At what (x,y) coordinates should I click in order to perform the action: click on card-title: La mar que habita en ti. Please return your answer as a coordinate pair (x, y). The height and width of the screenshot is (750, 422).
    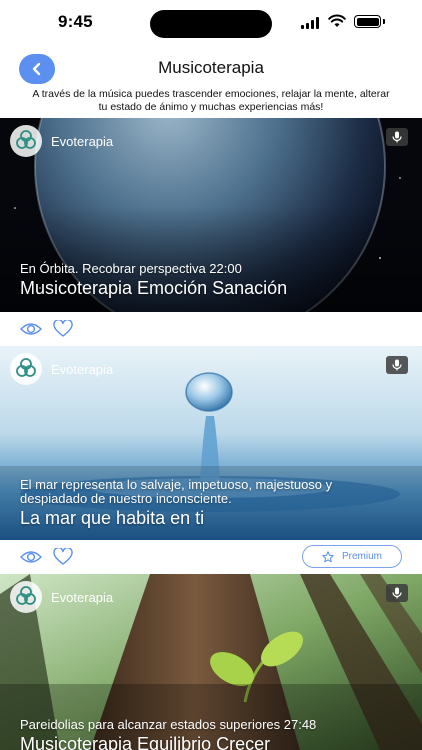
    Looking at the image, I should click on (112, 518).